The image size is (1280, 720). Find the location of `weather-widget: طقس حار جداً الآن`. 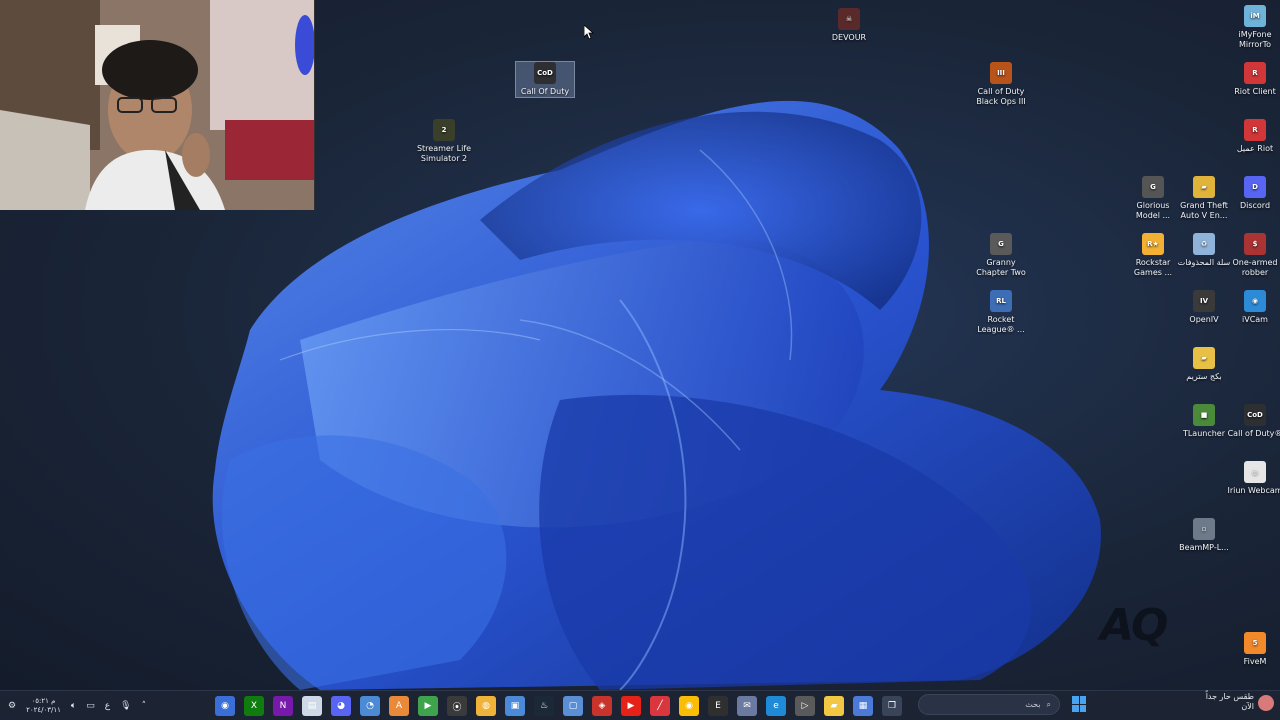

weather-widget: طقس حار جداً الآن is located at coordinates (1230, 702).